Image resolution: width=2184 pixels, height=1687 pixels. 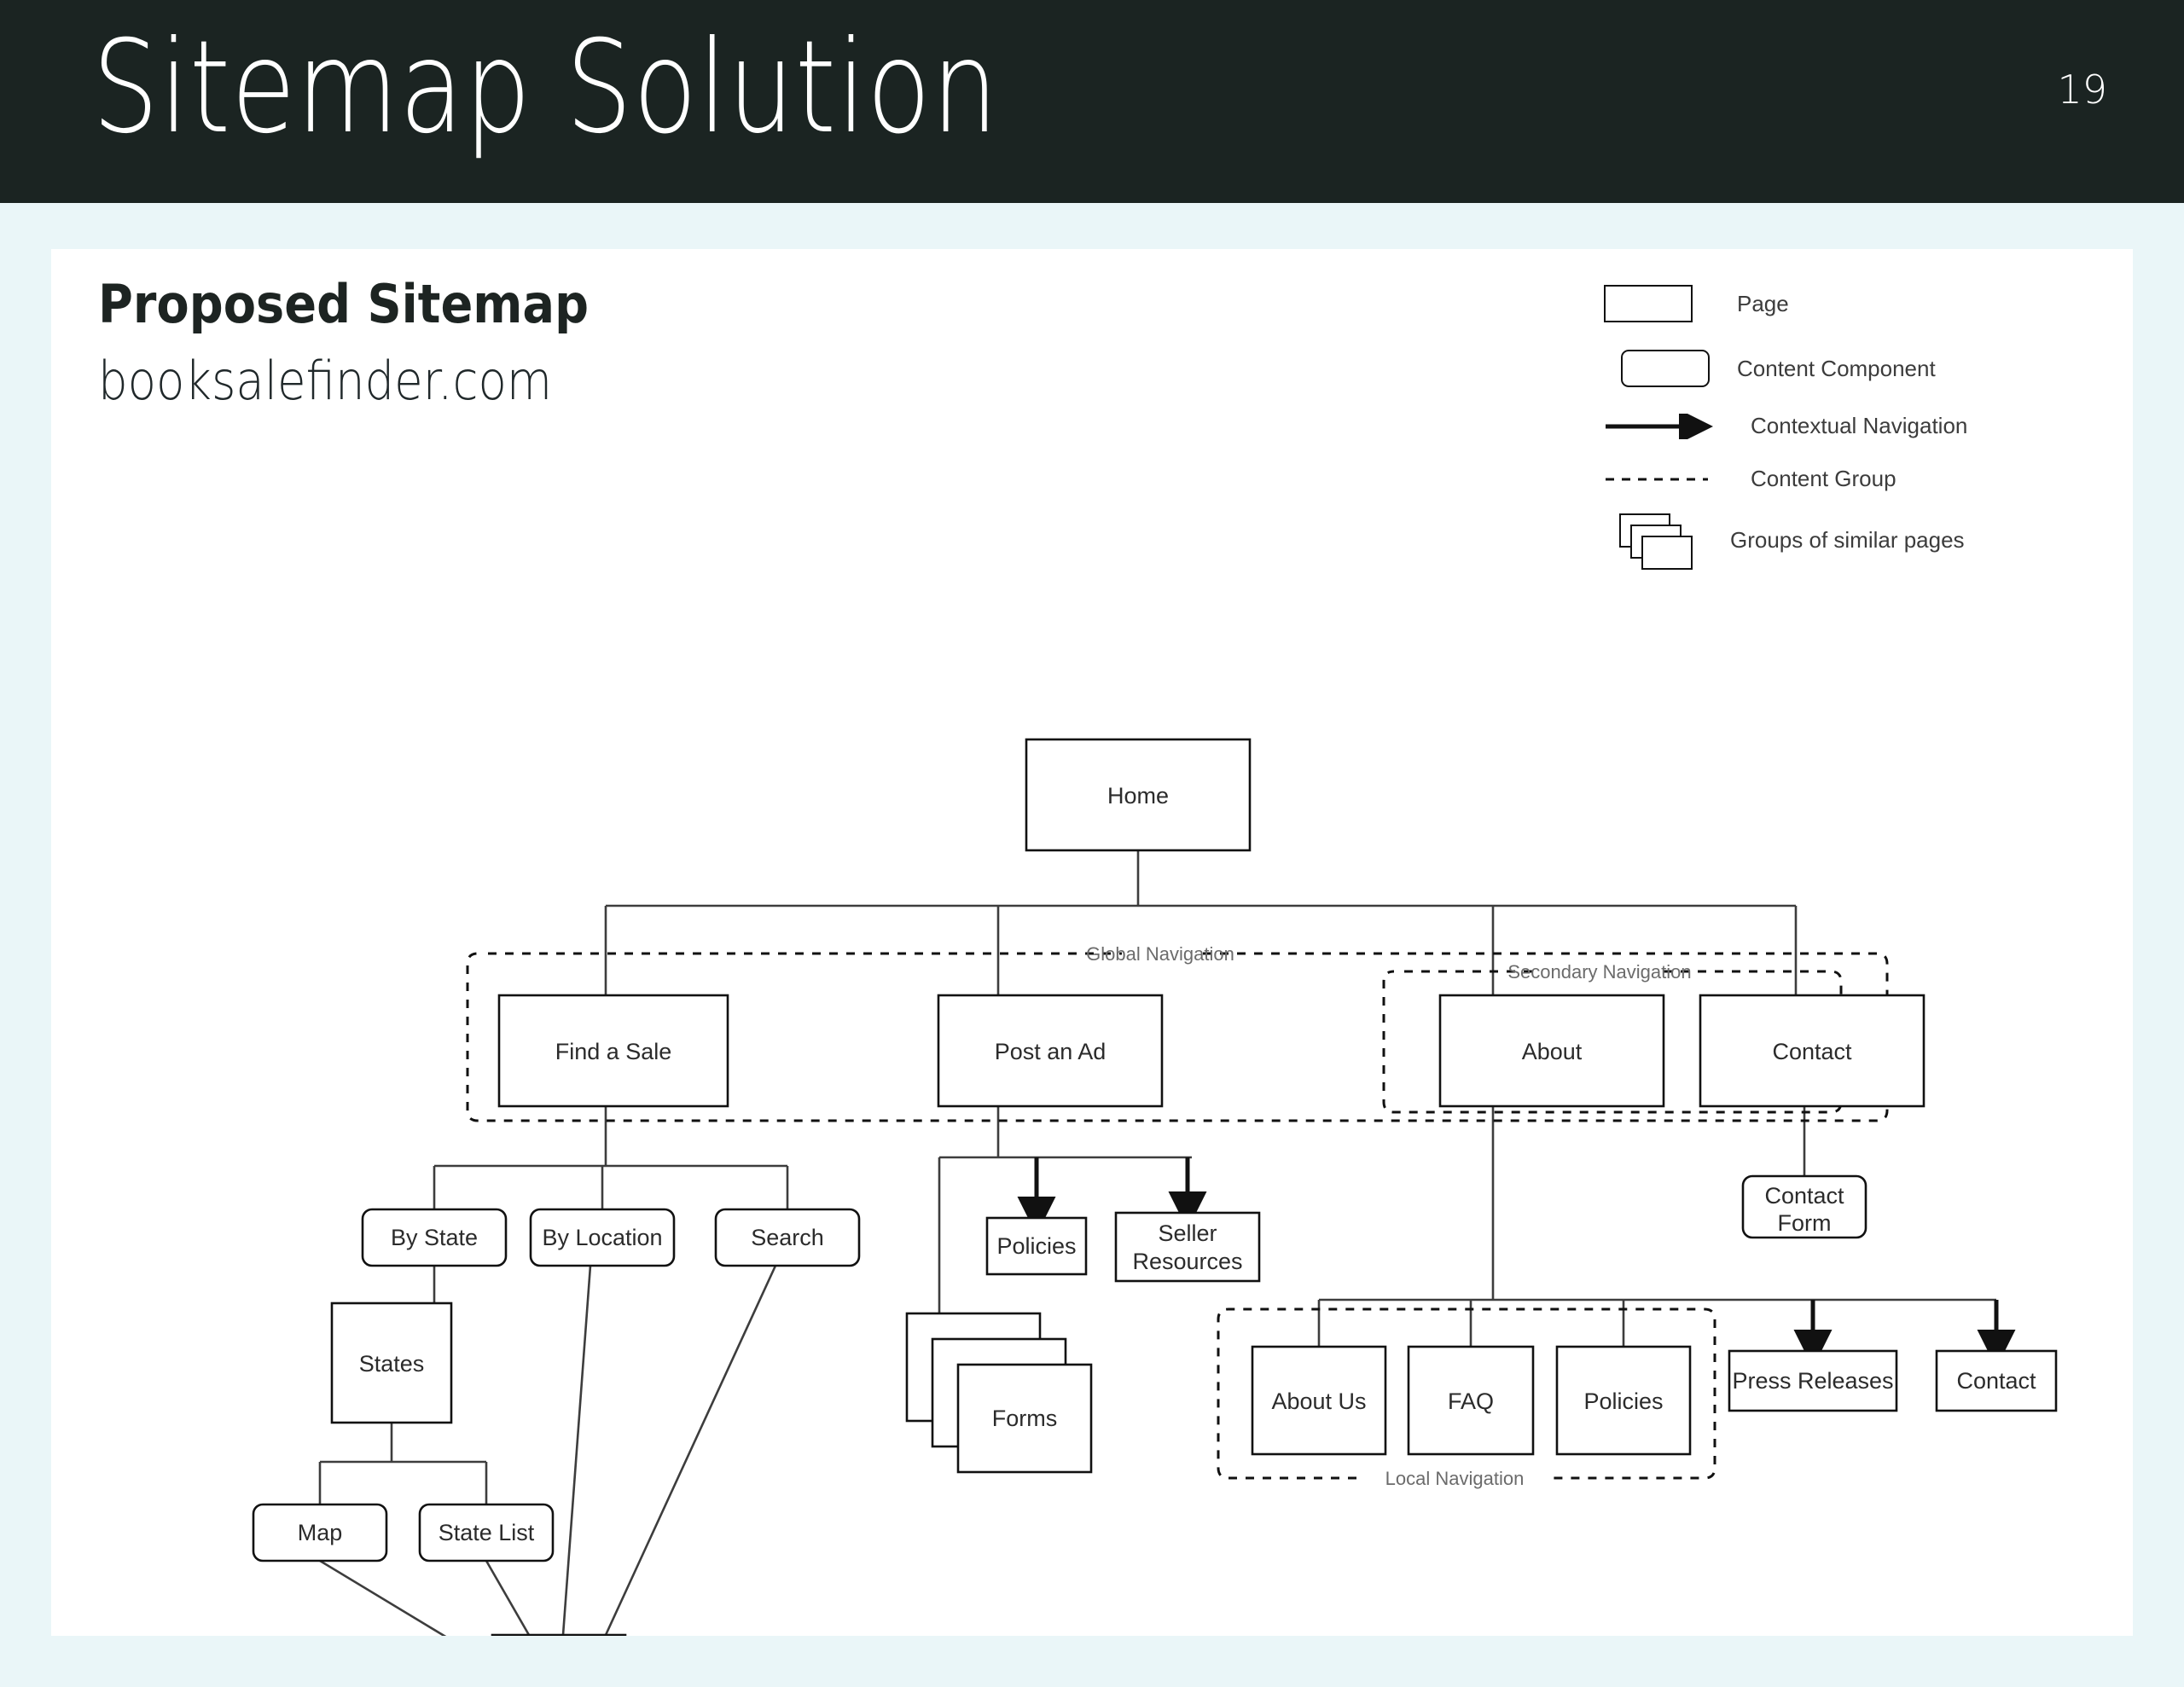 What do you see at coordinates (545, 88) in the screenshot?
I see `page-title: Sitemap Solution` at bounding box center [545, 88].